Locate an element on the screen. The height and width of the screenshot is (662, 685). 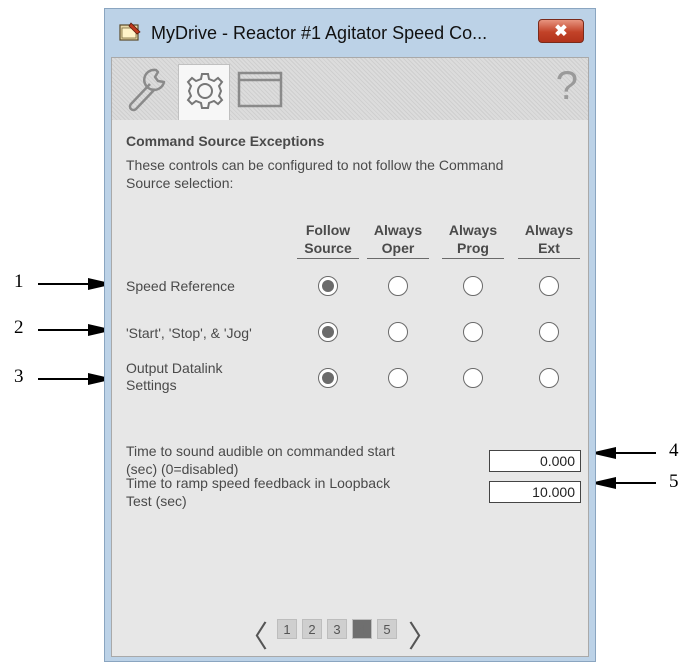
callout-number: 3 is located at coordinates (19, 376).